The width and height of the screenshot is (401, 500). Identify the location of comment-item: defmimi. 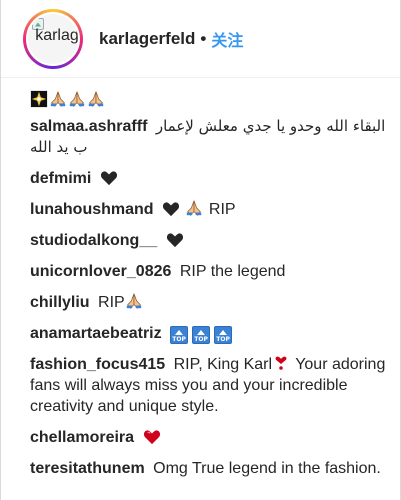
(208, 178).